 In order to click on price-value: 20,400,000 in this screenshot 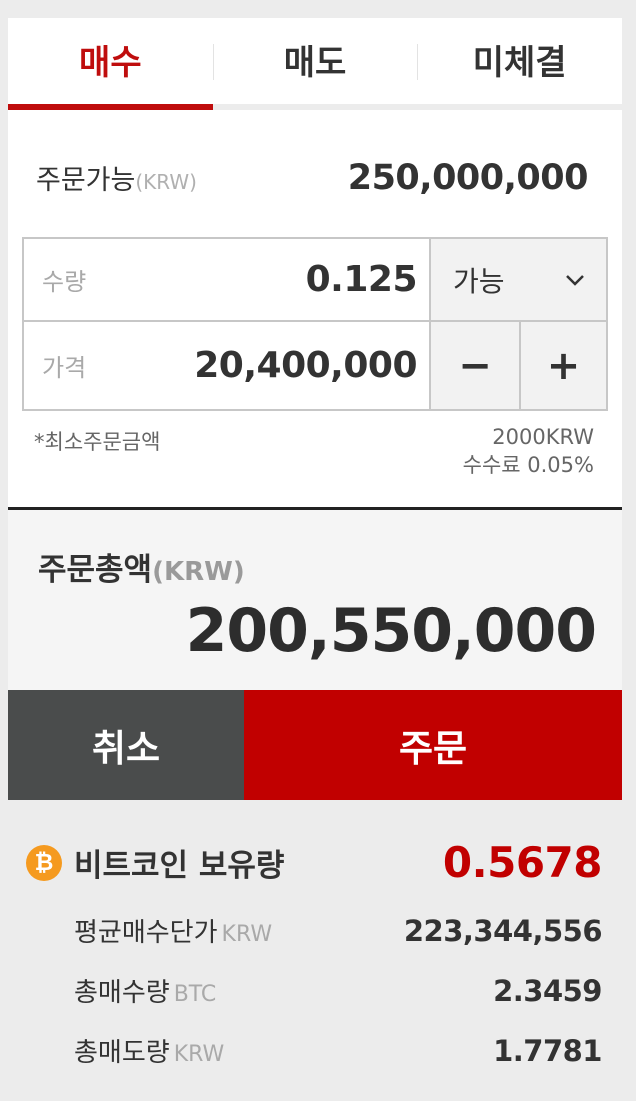, I will do `click(305, 365)`.